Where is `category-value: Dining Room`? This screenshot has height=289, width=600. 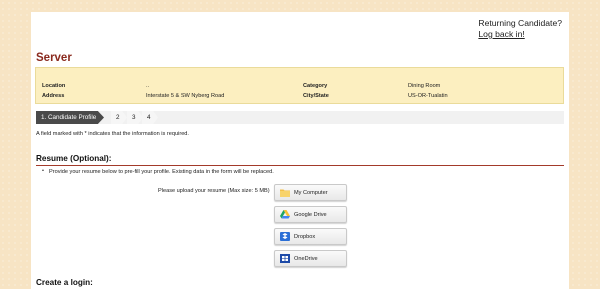
category-value: Dining Room is located at coordinates (424, 86).